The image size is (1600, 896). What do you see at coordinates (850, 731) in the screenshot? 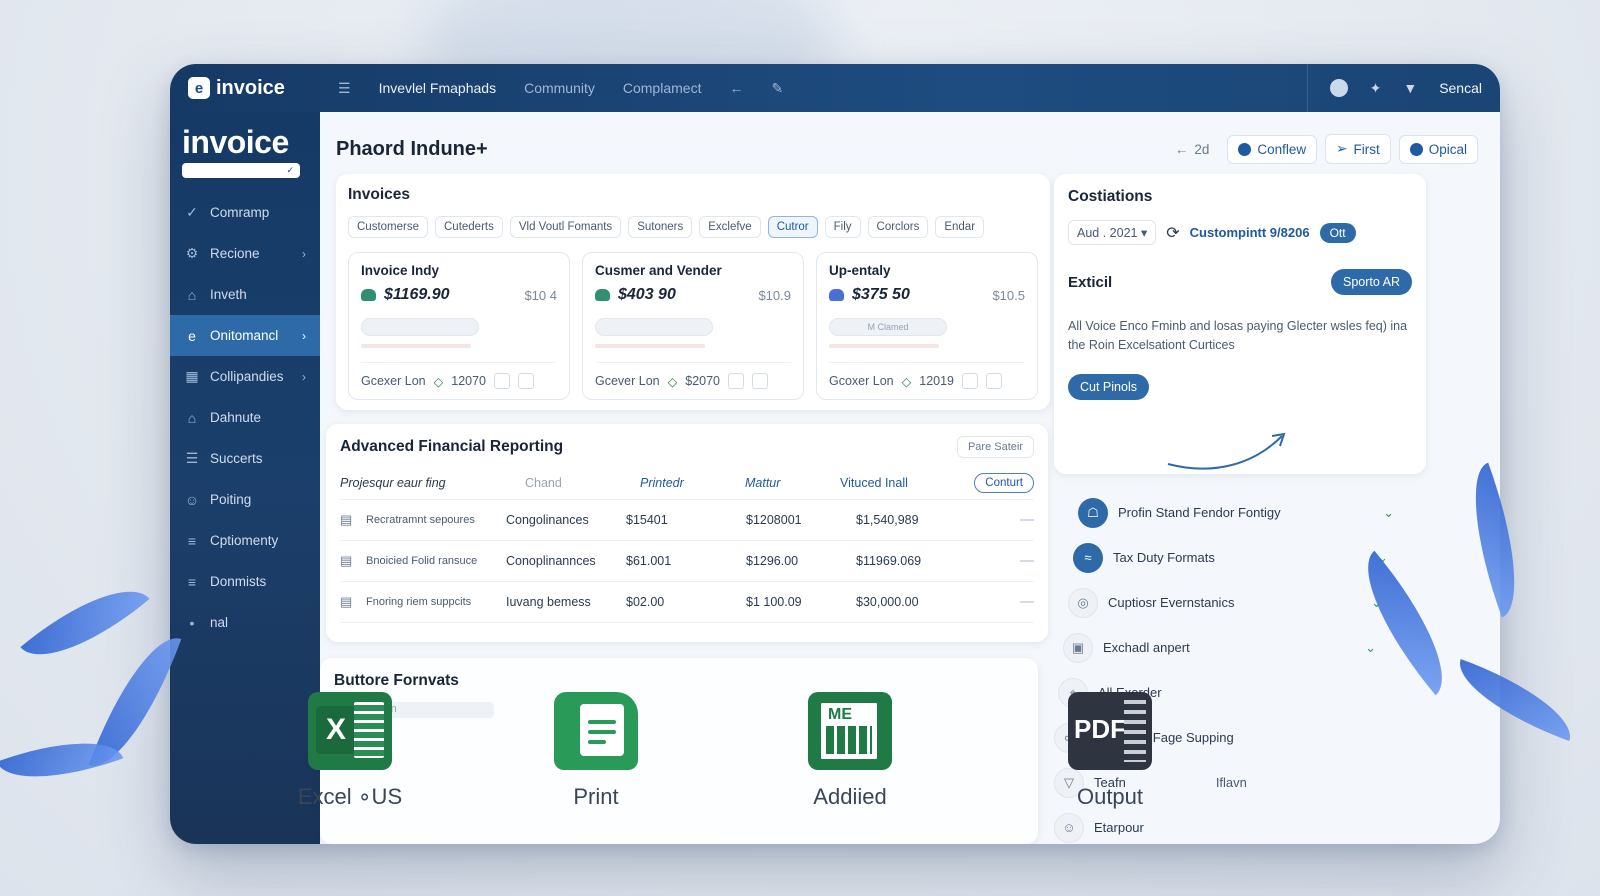
I see `spreadsheet-doc-icon: ME` at bounding box center [850, 731].